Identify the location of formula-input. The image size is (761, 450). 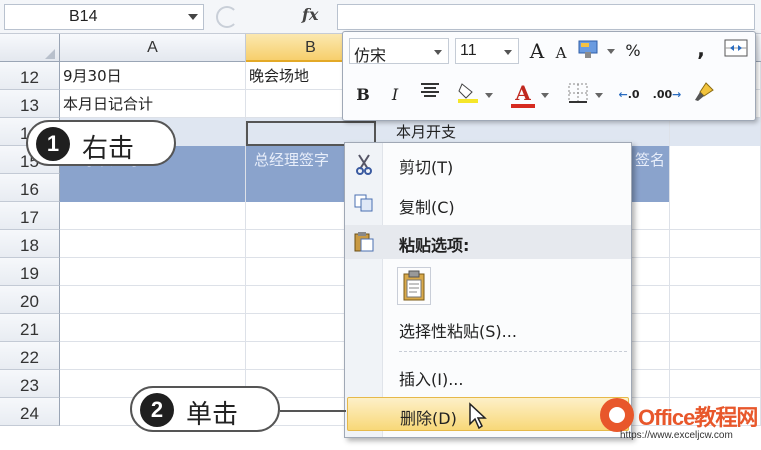
(546, 17).